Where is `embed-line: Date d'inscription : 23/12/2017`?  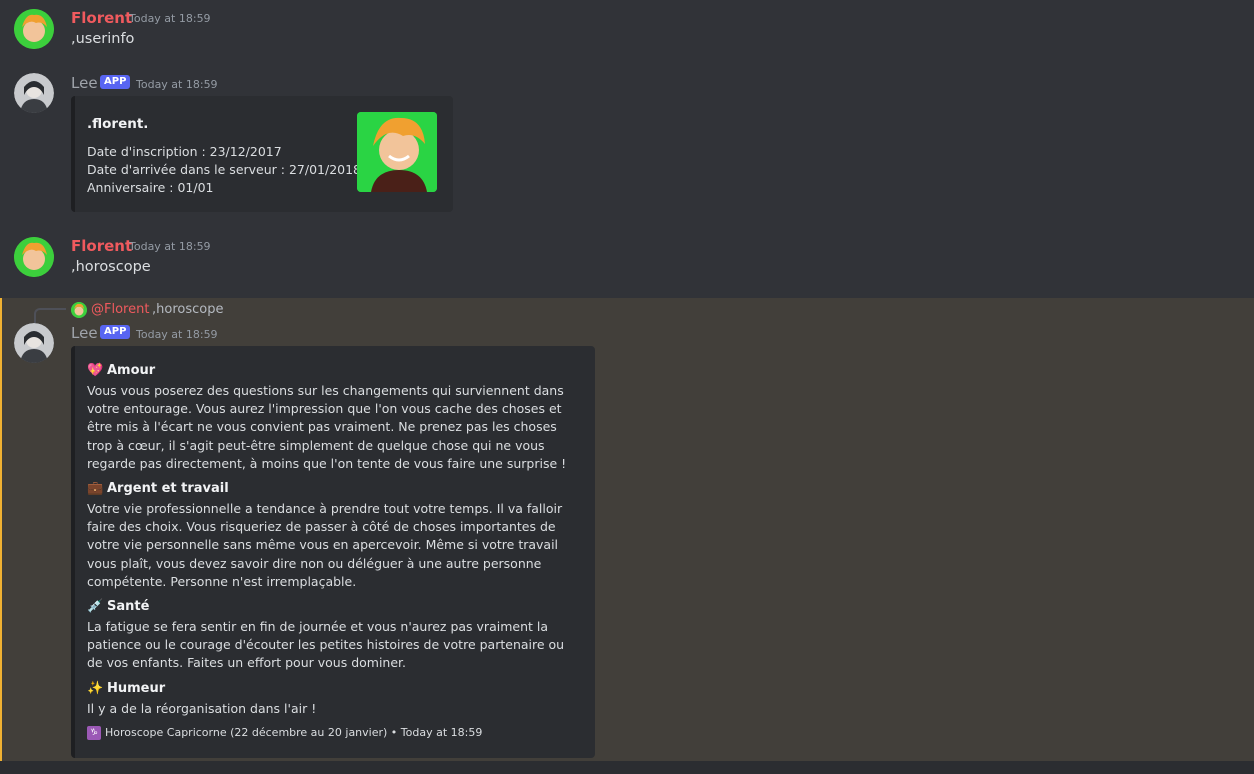 embed-line: Date d'inscription : 23/12/2017 is located at coordinates (184, 151).